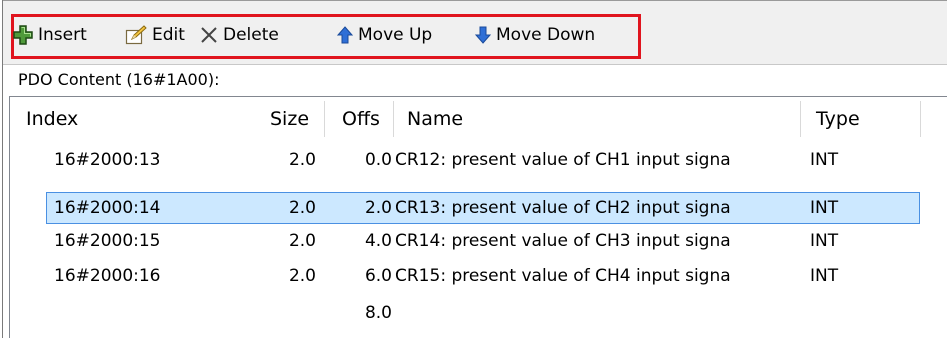 The width and height of the screenshot is (947, 338). Describe the element at coordinates (107, 241) in the screenshot. I see `cell-index: 16#2000:15` at that location.